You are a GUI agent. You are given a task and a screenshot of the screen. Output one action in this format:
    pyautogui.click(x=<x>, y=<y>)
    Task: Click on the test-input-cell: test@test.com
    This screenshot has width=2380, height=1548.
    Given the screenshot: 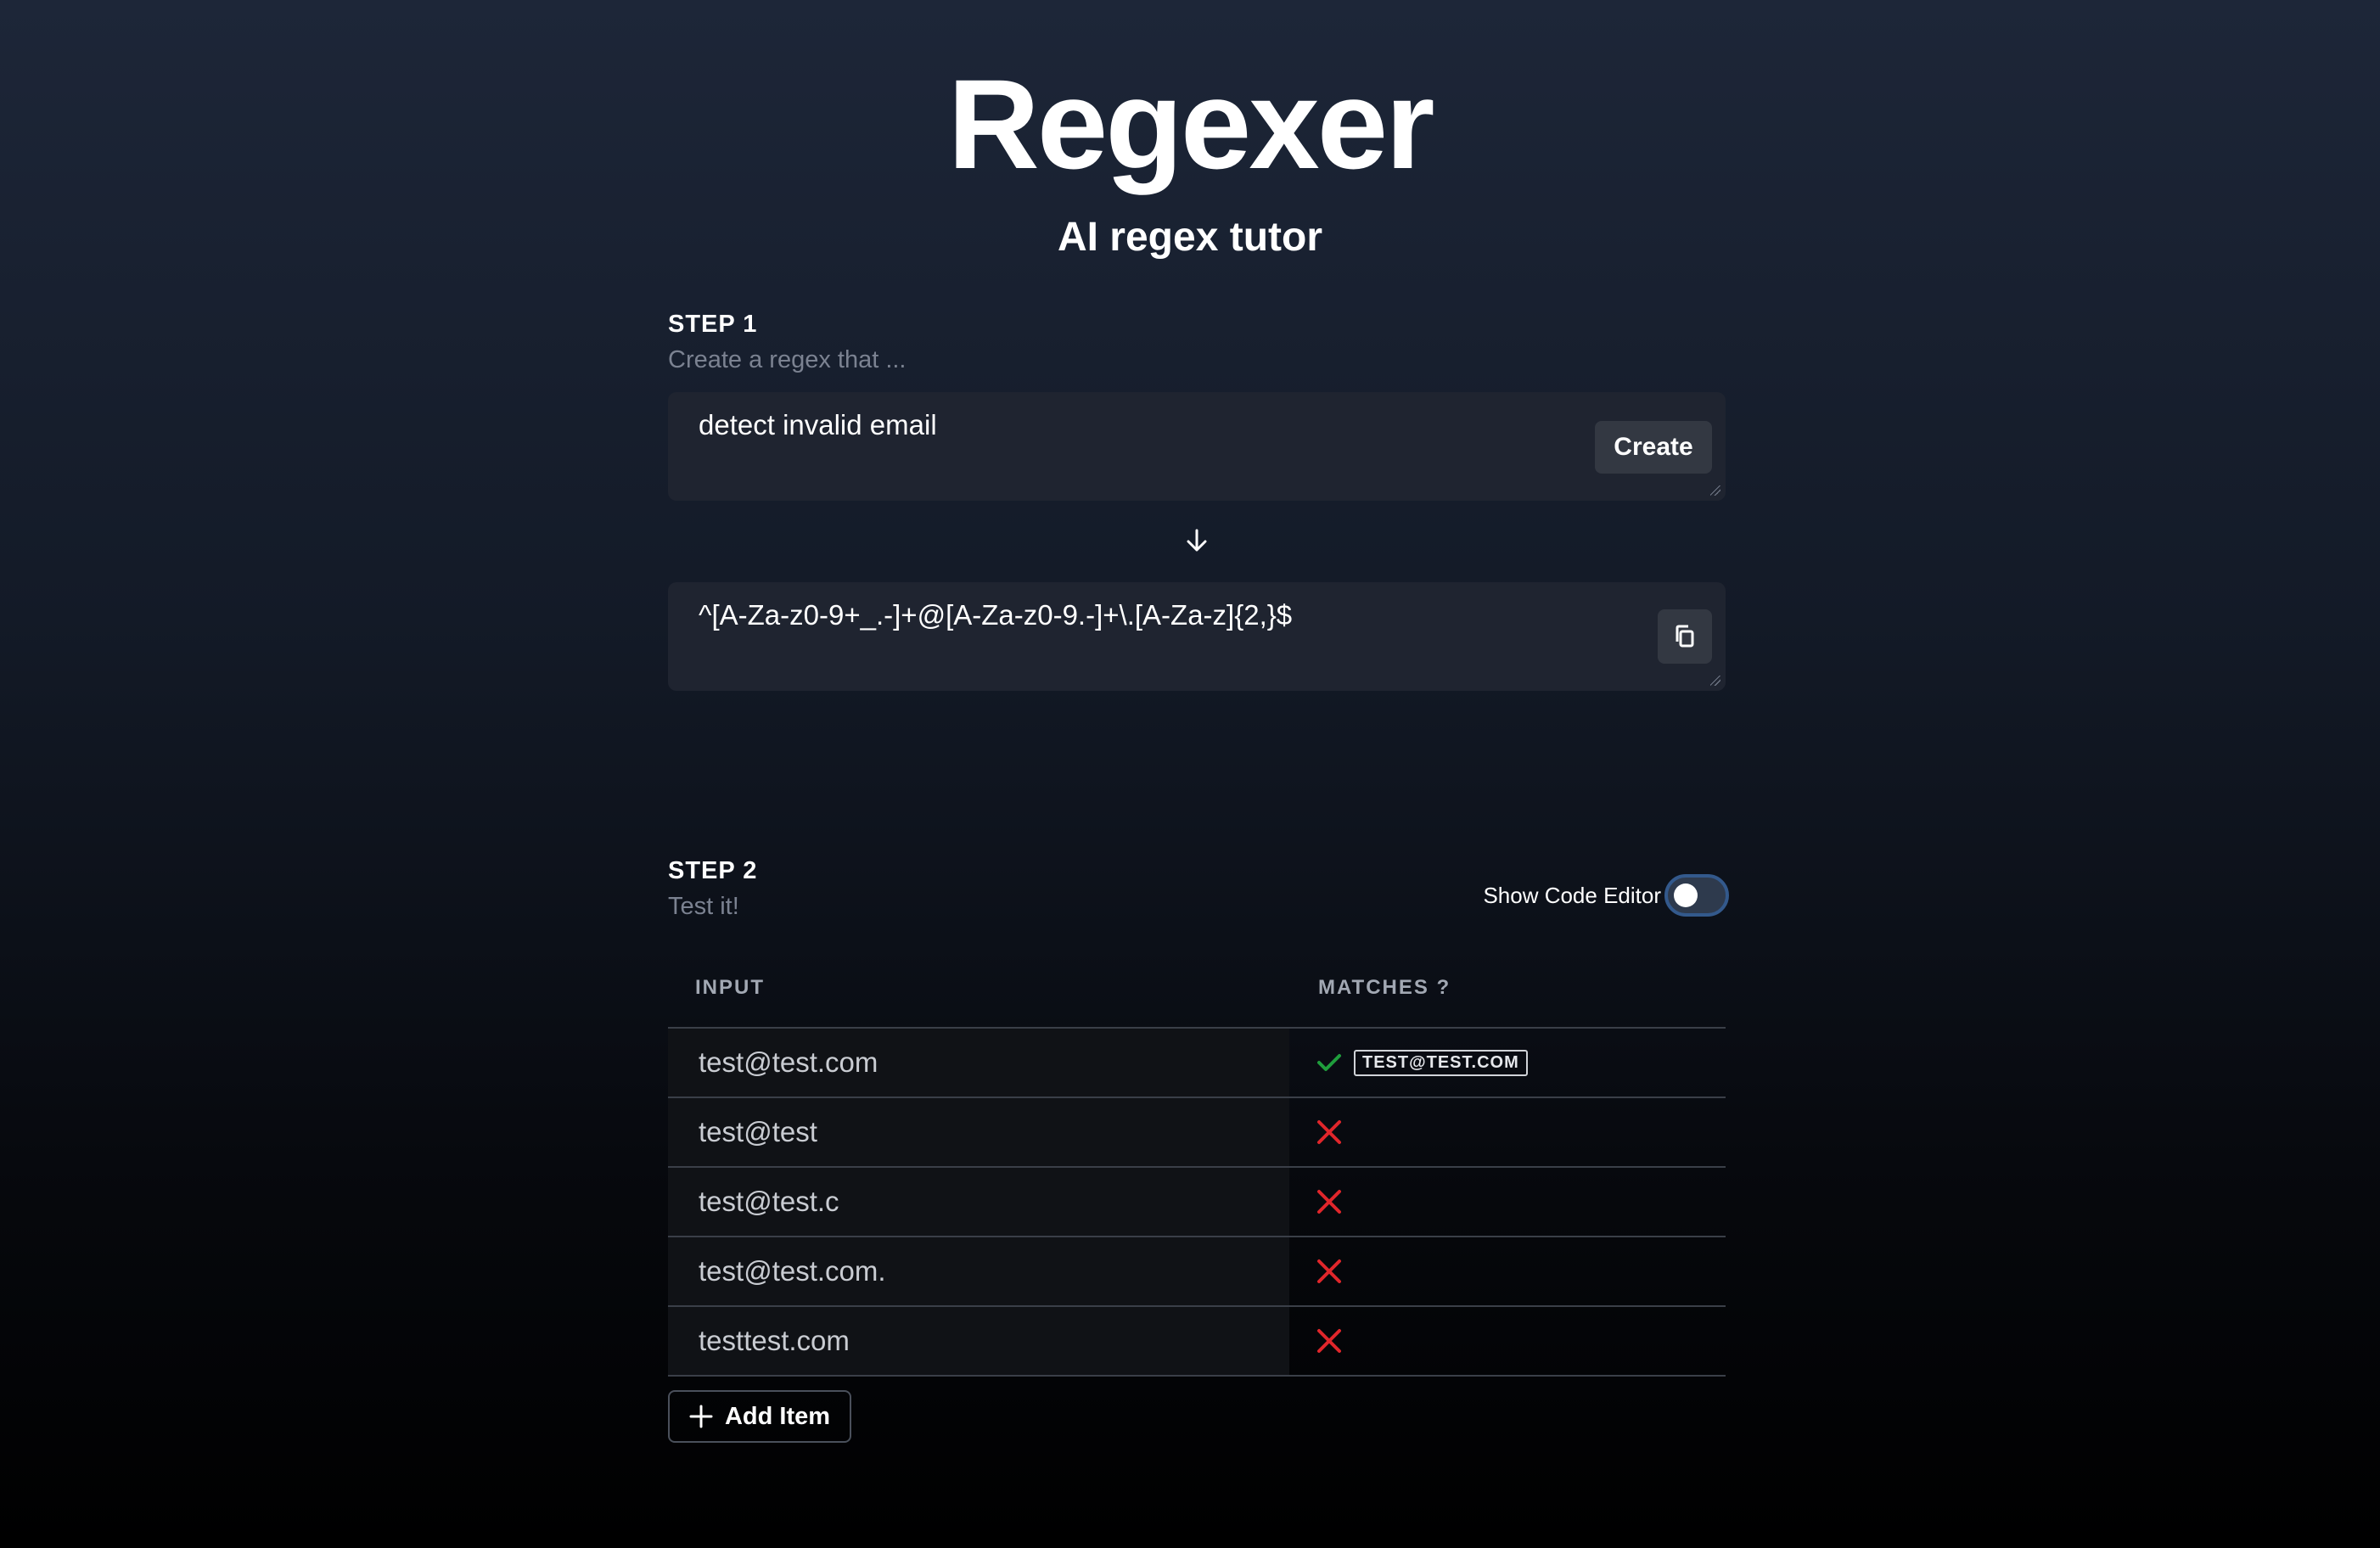 What is the action you would take?
    pyautogui.click(x=979, y=1062)
    